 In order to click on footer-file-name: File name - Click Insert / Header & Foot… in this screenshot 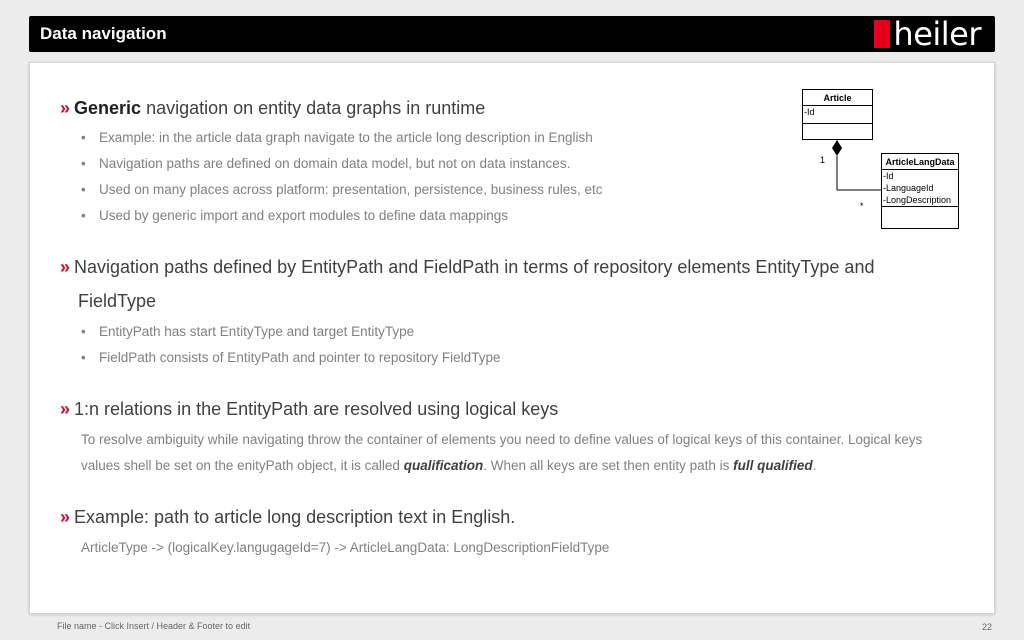, I will do `click(154, 626)`.